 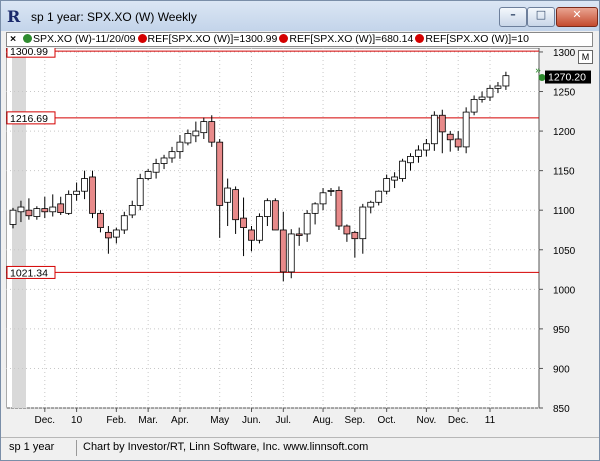 What do you see at coordinates (585, 57) in the screenshot?
I see `menu-m-button: M` at bounding box center [585, 57].